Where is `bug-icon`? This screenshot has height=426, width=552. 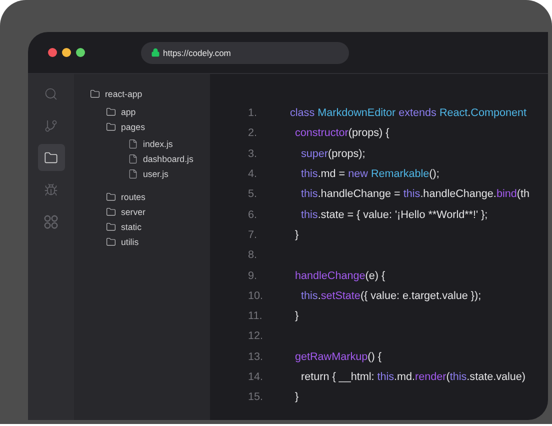
bug-icon is located at coordinates (51, 189).